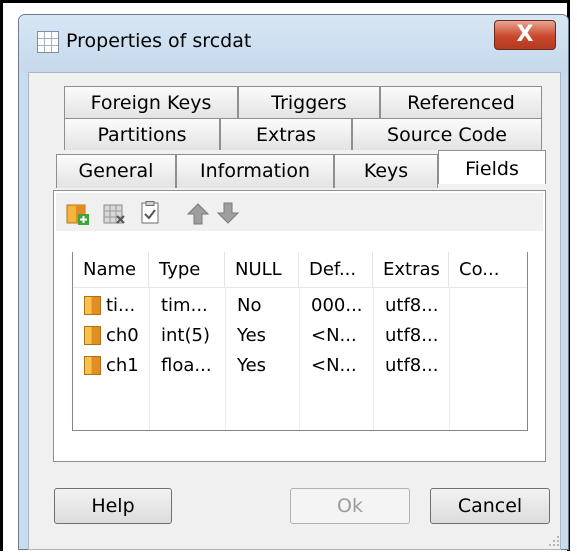  I want to click on ok-button: Ok, so click(350, 506).